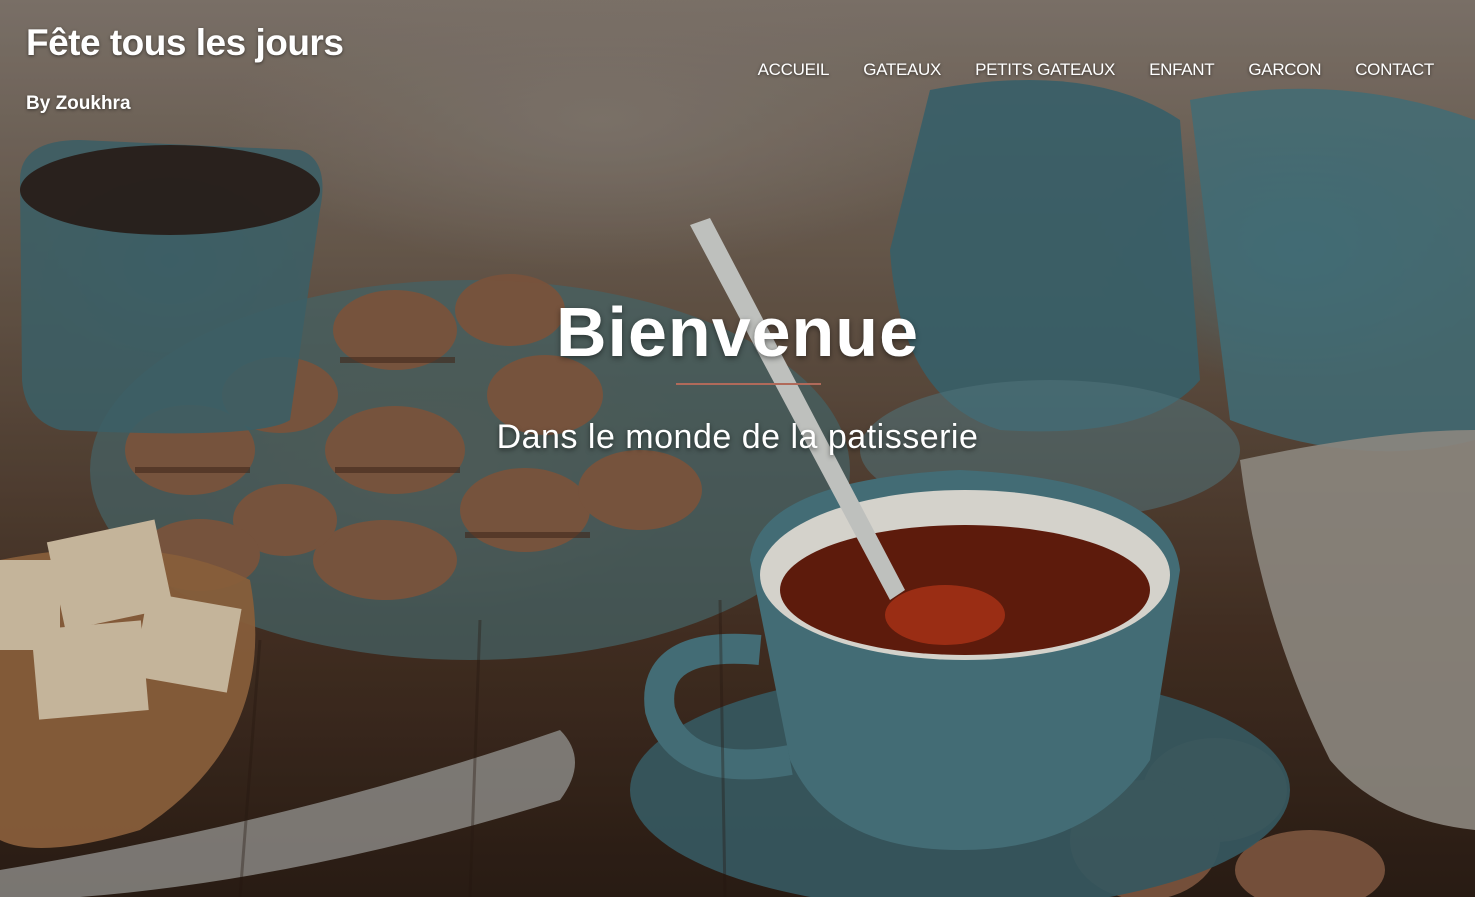 The image size is (1475, 897). Describe the element at coordinates (1284, 70) in the screenshot. I see `nav-item-garcon: GARCON` at that location.